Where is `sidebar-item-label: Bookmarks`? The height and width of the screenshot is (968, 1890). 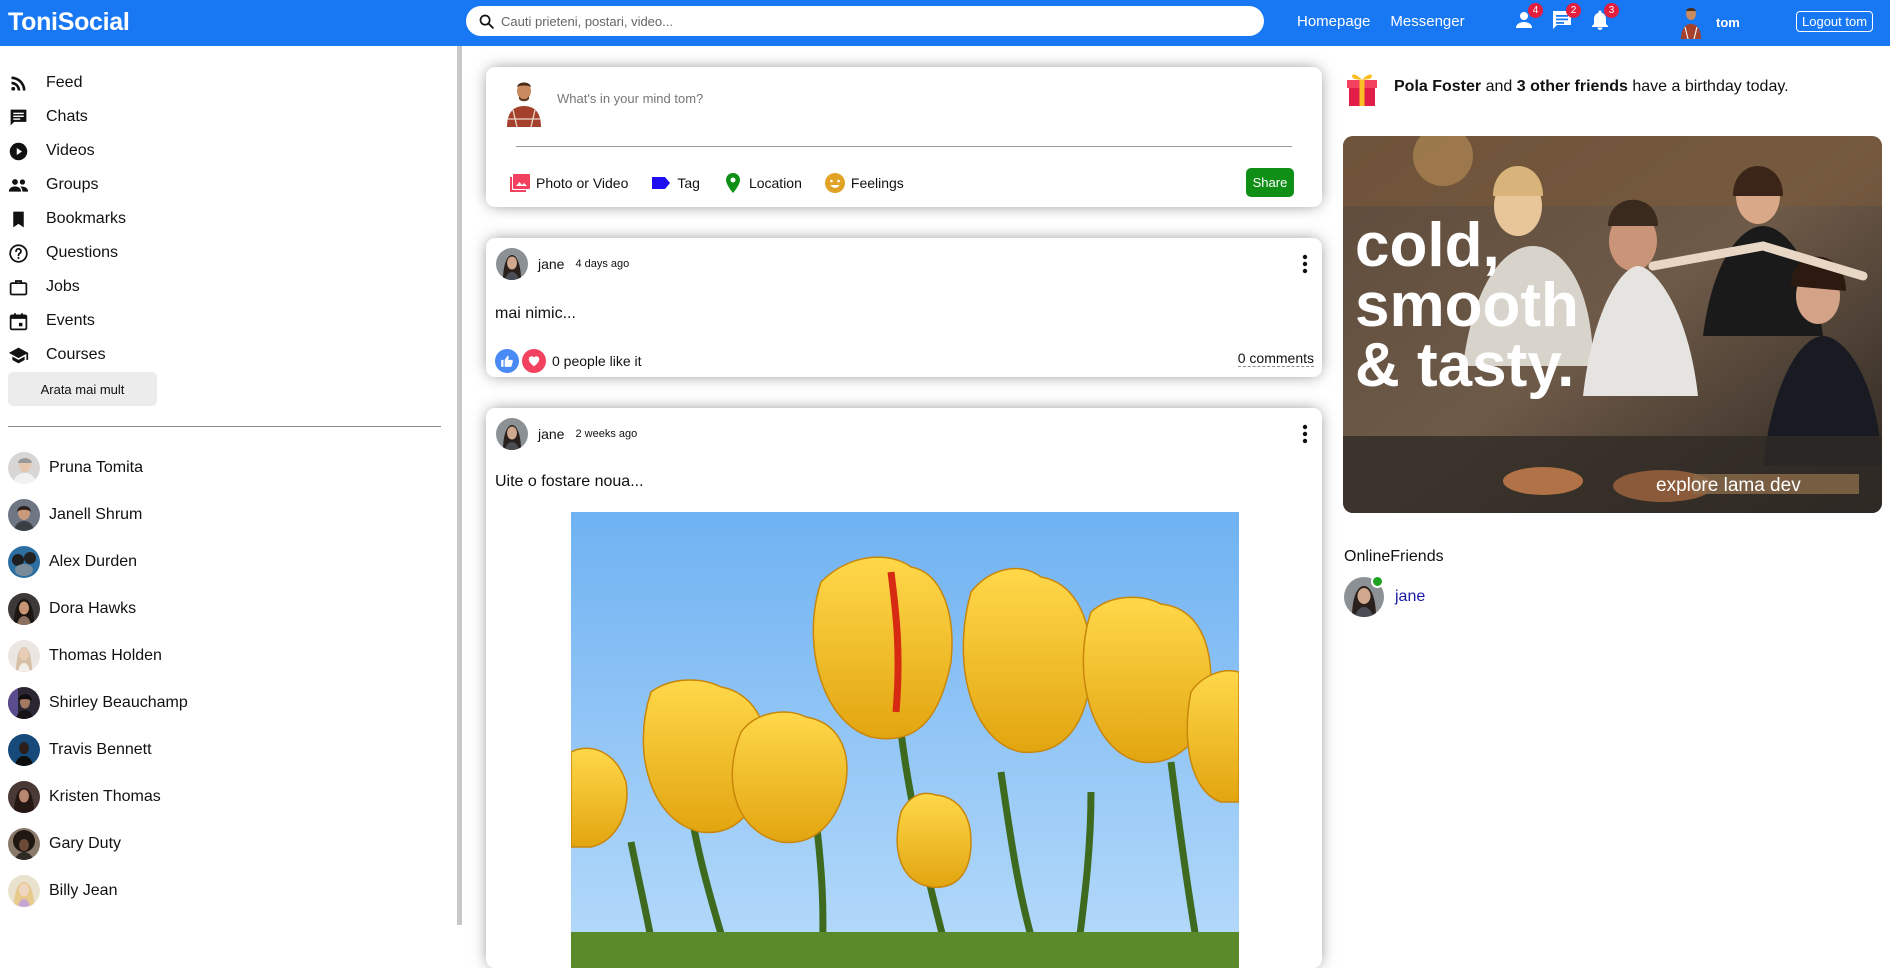
sidebar-item-label: Bookmarks is located at coordinates (86, 218).